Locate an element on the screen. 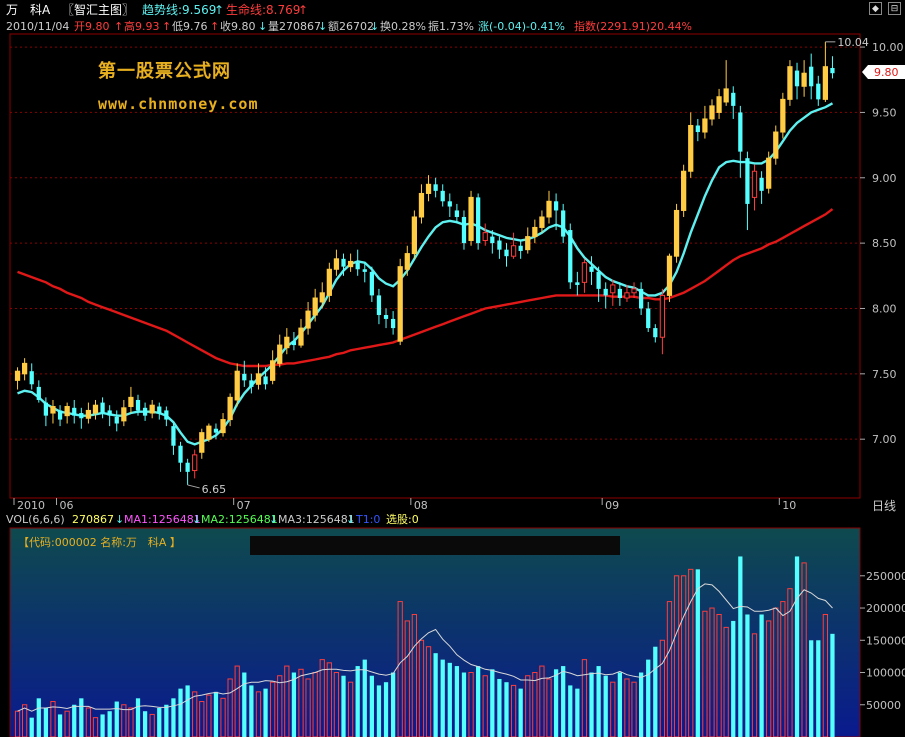 The width and height of the screenshot is (905, 737). open-arrow: ↑ is located at coordinates (118, 26).